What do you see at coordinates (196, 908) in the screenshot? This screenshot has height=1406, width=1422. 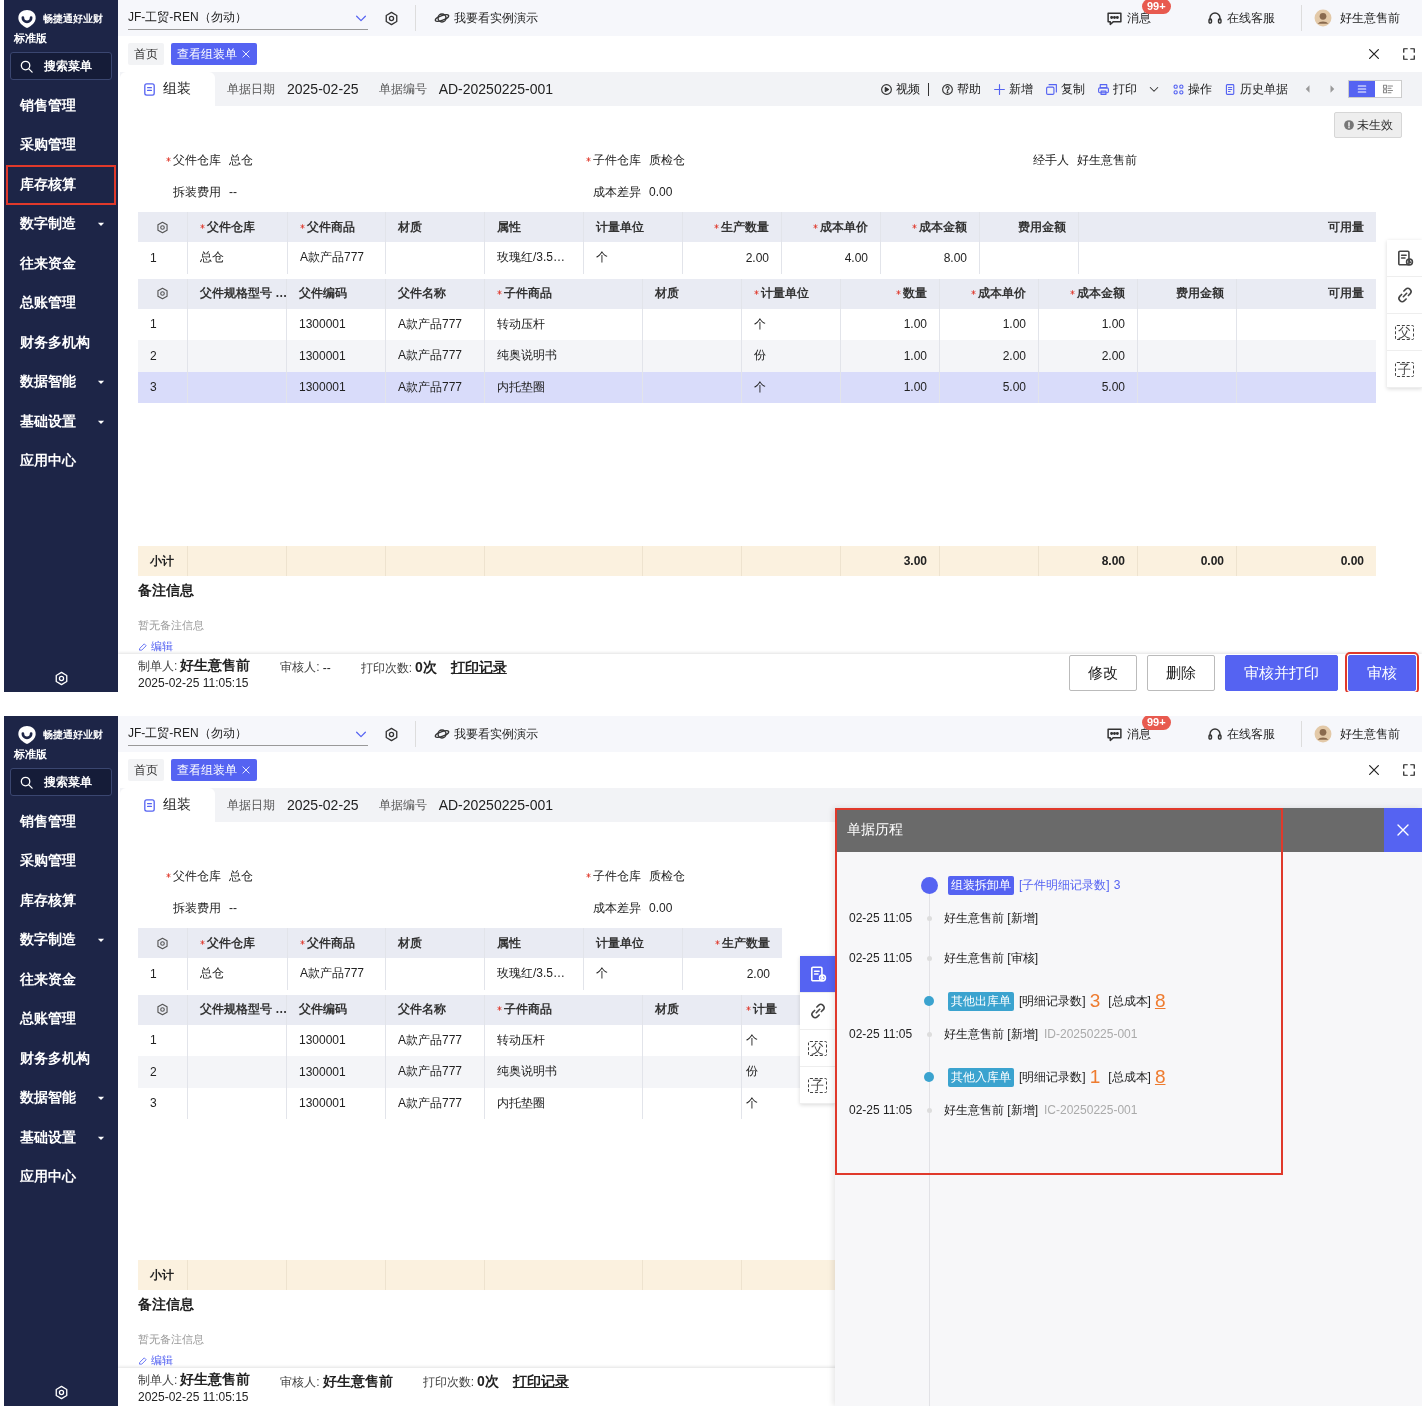 I see `field-label: 拆装费用` at bounding box center [196, 908].